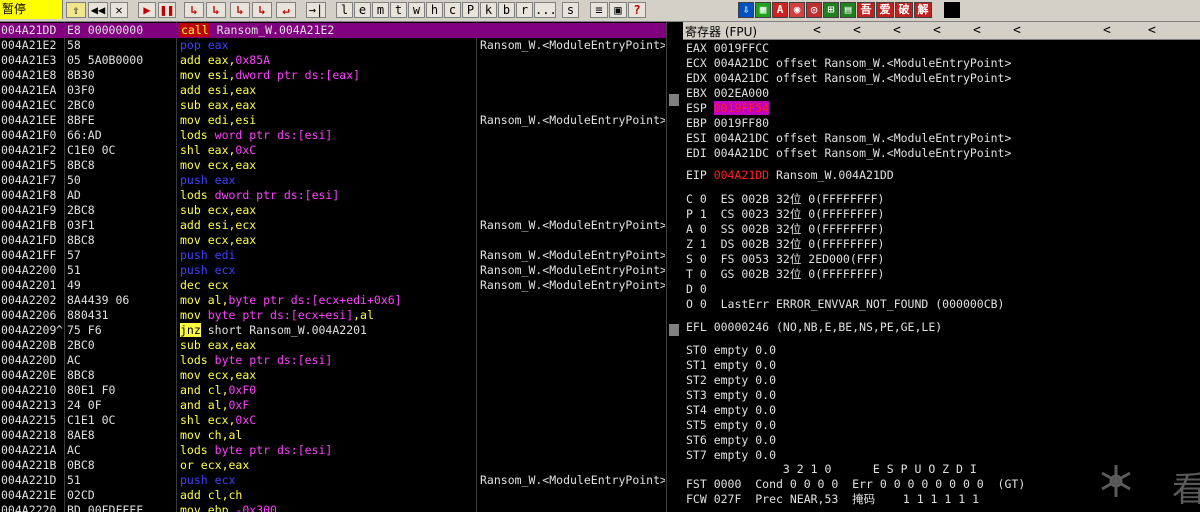  I want to click on fpu-st2: ST2 empty 0.0, so click(731, 380).